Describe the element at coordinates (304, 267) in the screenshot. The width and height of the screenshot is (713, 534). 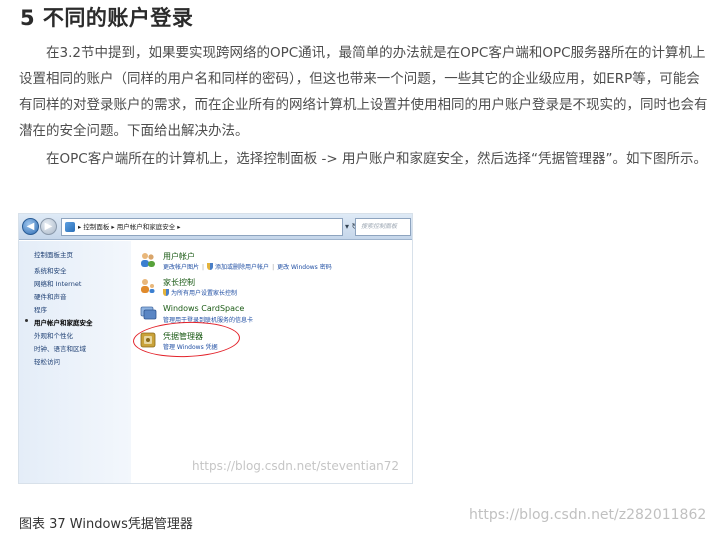
I see `link: 更改 Windows 密码` at that location.